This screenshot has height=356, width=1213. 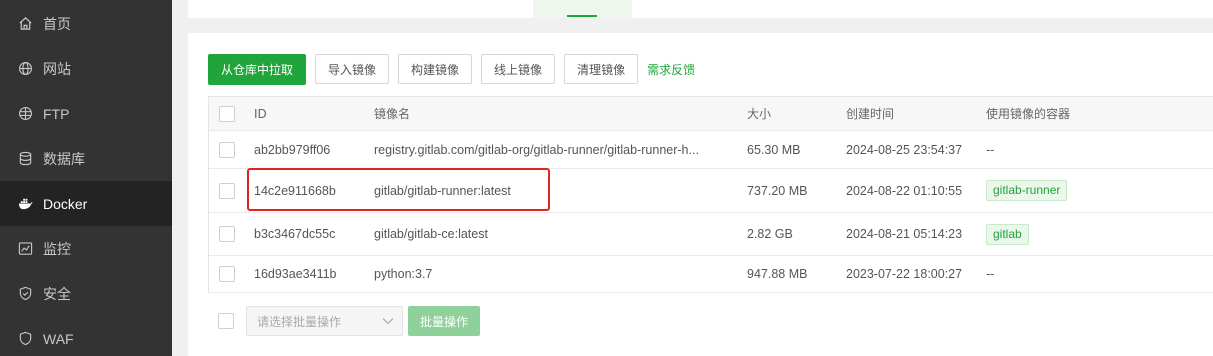 I want to click on column-header-containers: 使用镜像的容器, so click(x=1028, y=114).